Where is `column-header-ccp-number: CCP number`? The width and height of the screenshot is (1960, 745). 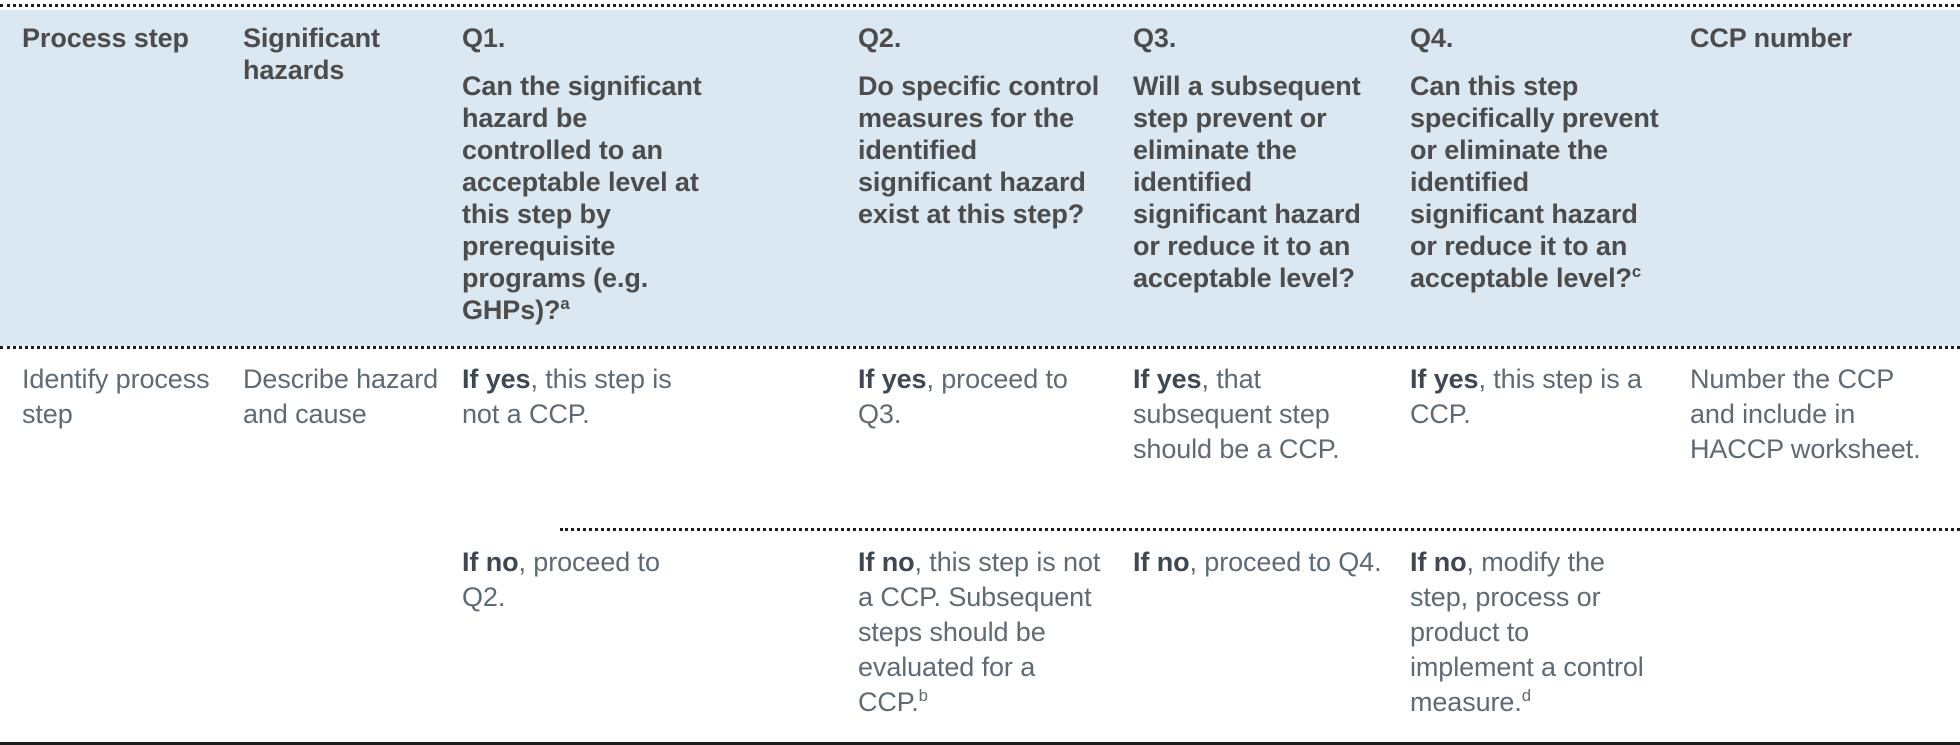 column-header-ccp-number: CCP number is located at coordinates (1815, 38).